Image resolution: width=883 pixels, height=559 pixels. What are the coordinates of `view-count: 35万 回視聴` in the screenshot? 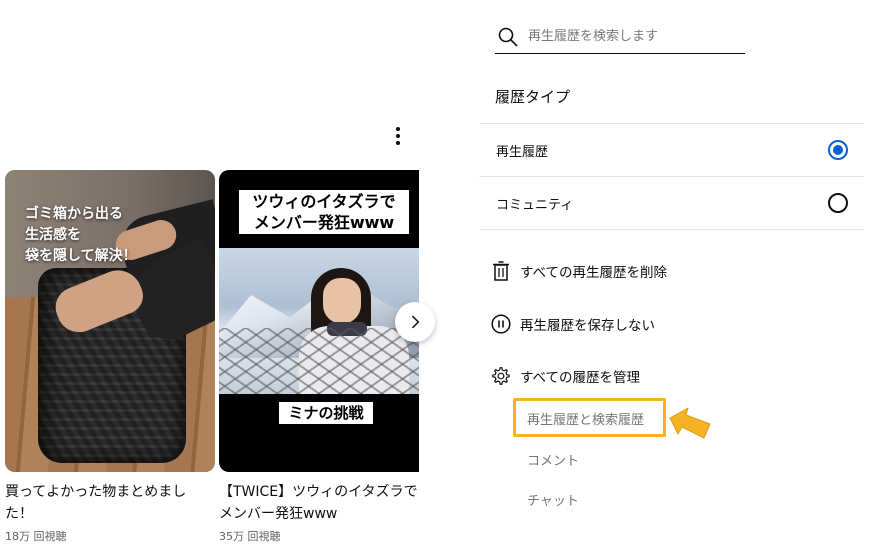 It's located at (250, 536).